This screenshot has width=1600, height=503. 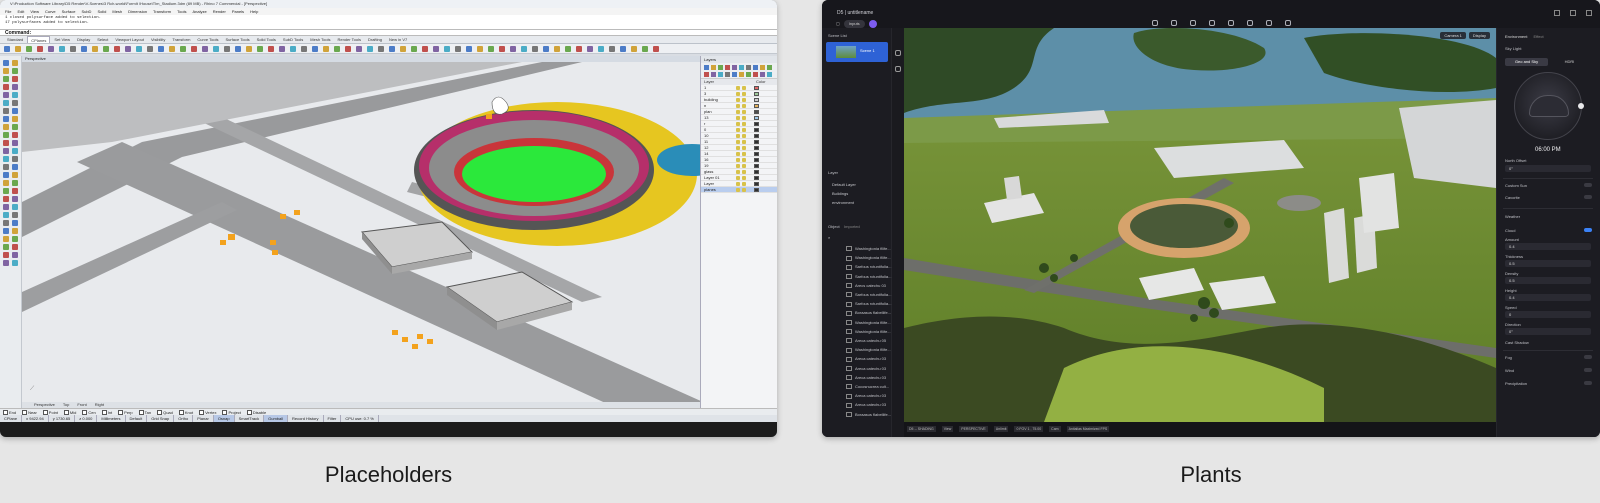 What do you see at coordinates (834, 226) in the screenshot?
I see `object-tab: Object` at bounding box center [834, 226].